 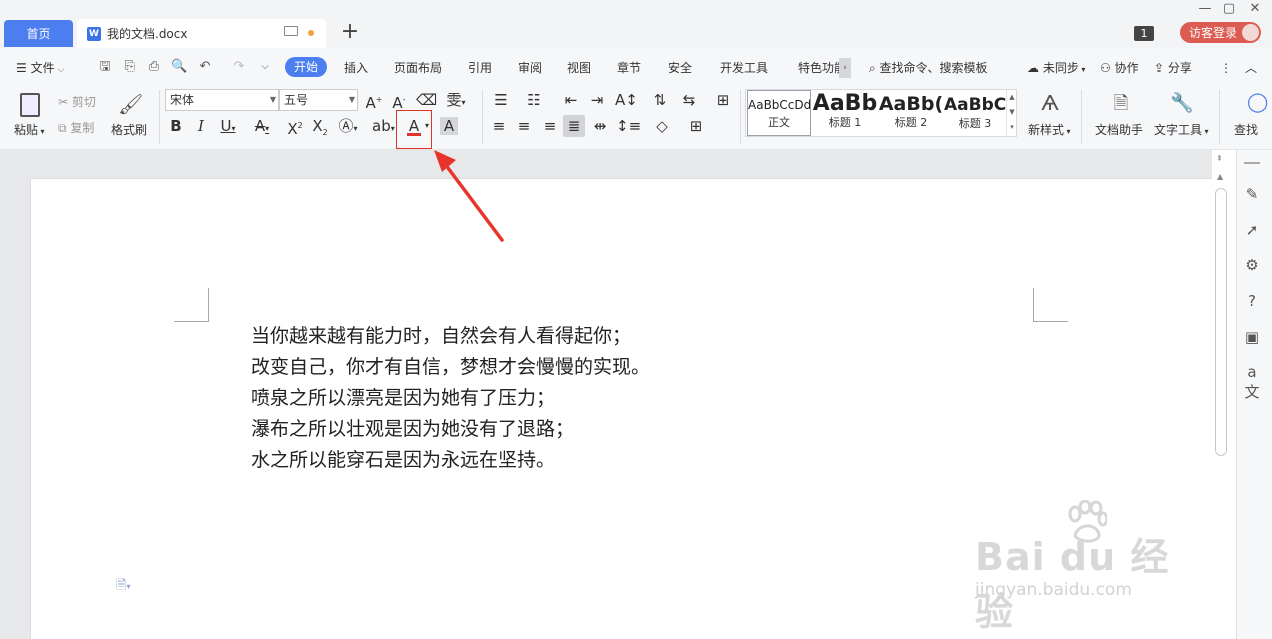 What do you see at coordinates (77, 101) in the screenshot?
I see `cut-button: ✂ 剪切` at bounding box center [77, 101].